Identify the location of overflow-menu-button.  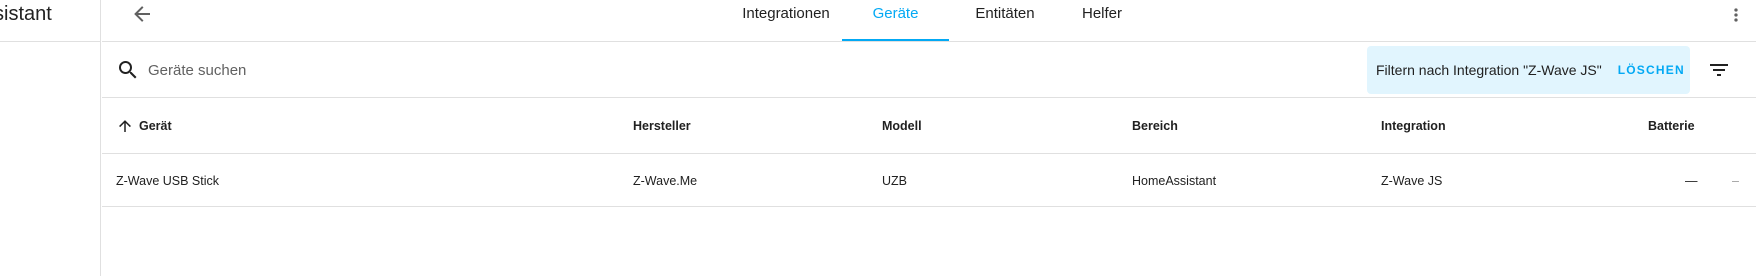
(1736, 15).